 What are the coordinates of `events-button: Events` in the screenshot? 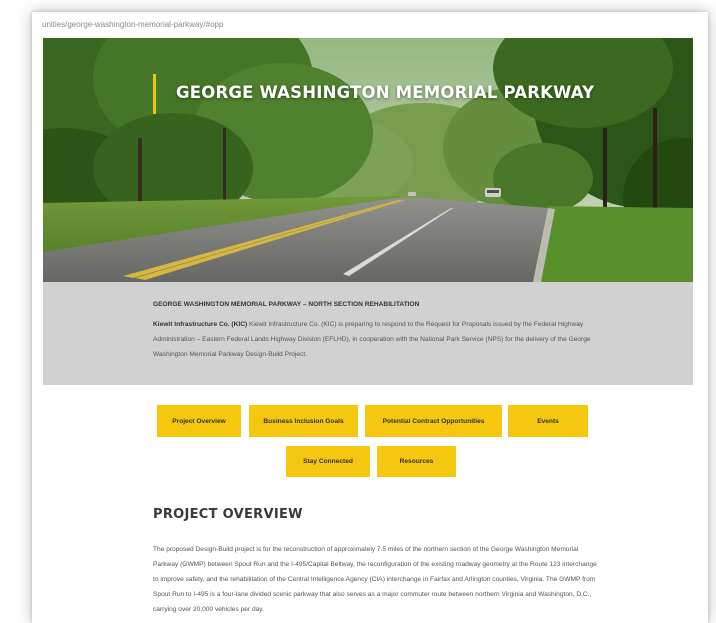 It's located at (548, 421).